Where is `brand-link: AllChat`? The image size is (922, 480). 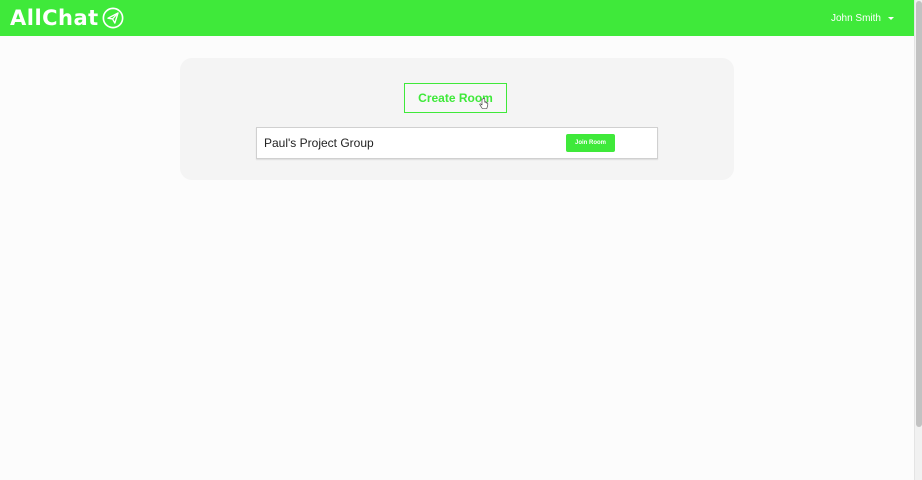 brand-link: AllChat is located at coordinates (67, 18).